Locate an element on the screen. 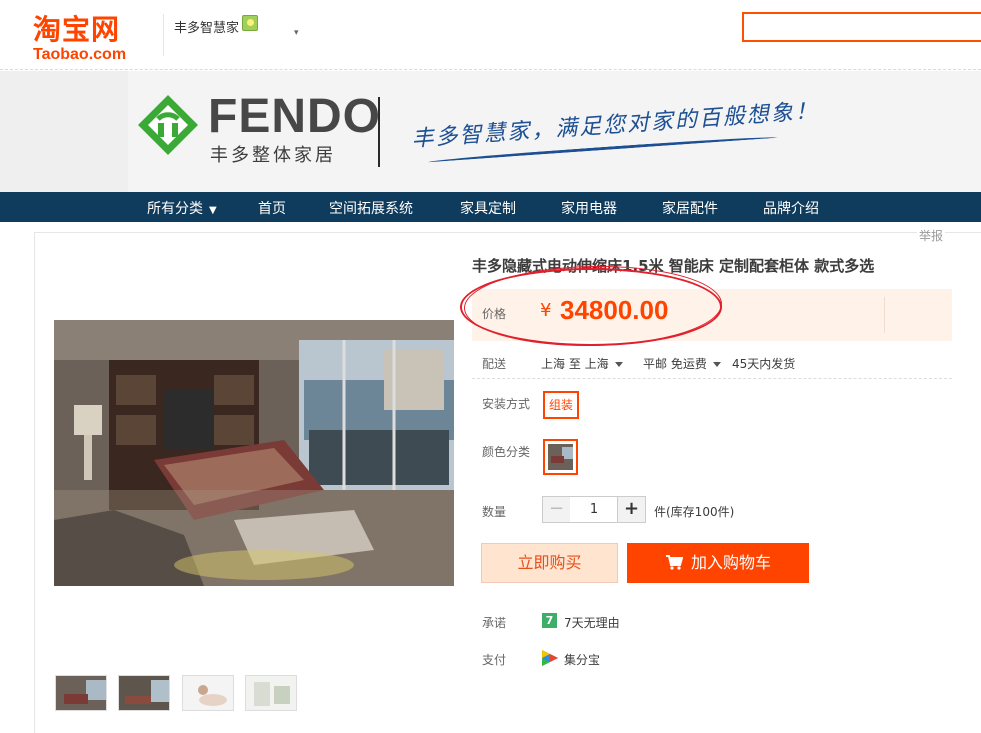 The height and width of the screenshot is (733, 981). top-bar: 淘宝网 Taobao.com 丰多智慧家 ▾ is located at coordinates (490, 35).